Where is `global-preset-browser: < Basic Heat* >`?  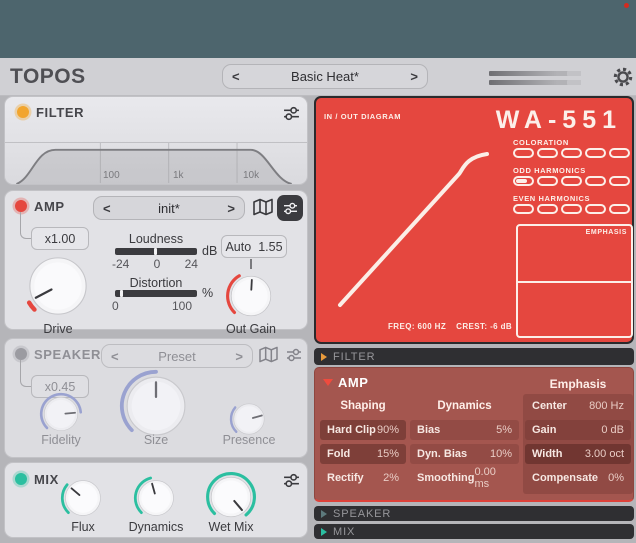 global-preset-browser: < Basic Heat* > is located at coordinates (325, 76).